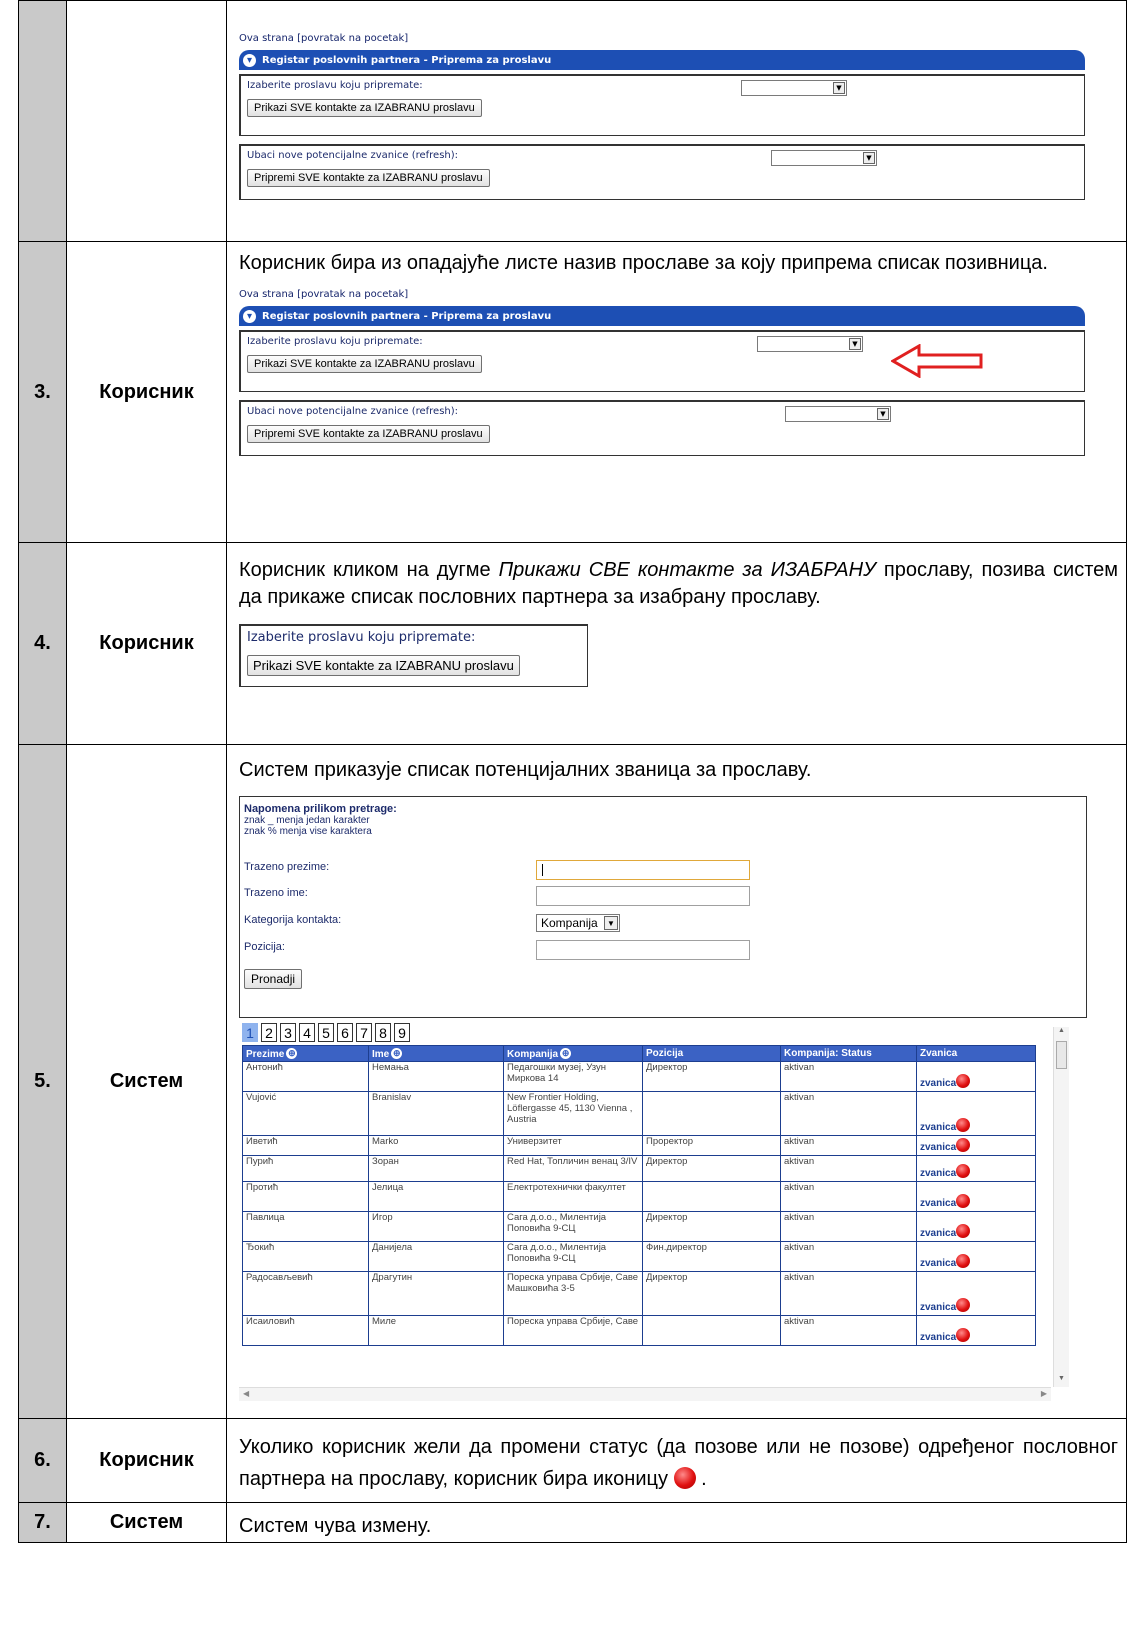 This screenshot has height=1636, width=1127. Describe the element at coordinates (436, 1330) in the screenshot. I see `cell-name: Миле` at that location.